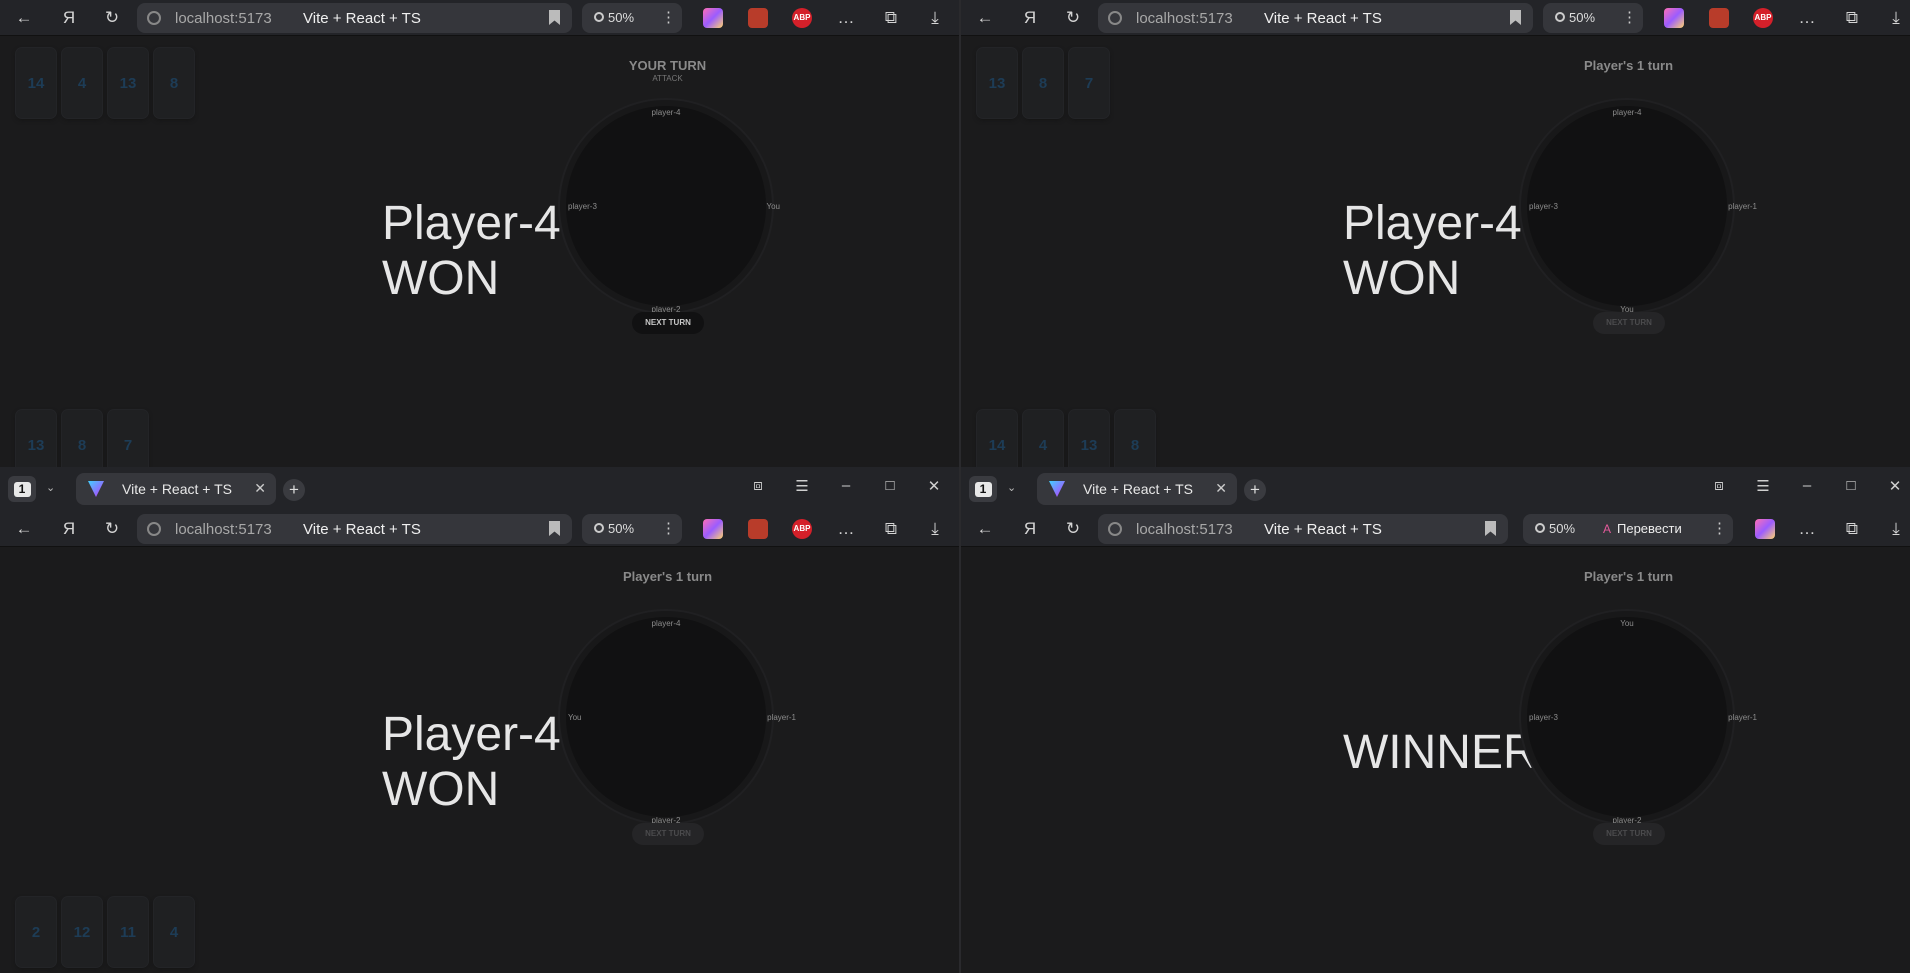 The image size is (1910, 973). What do you see at coordinates (128, 932) in the screenshot?
I see `card: 11` at bounding box center [128, 932].